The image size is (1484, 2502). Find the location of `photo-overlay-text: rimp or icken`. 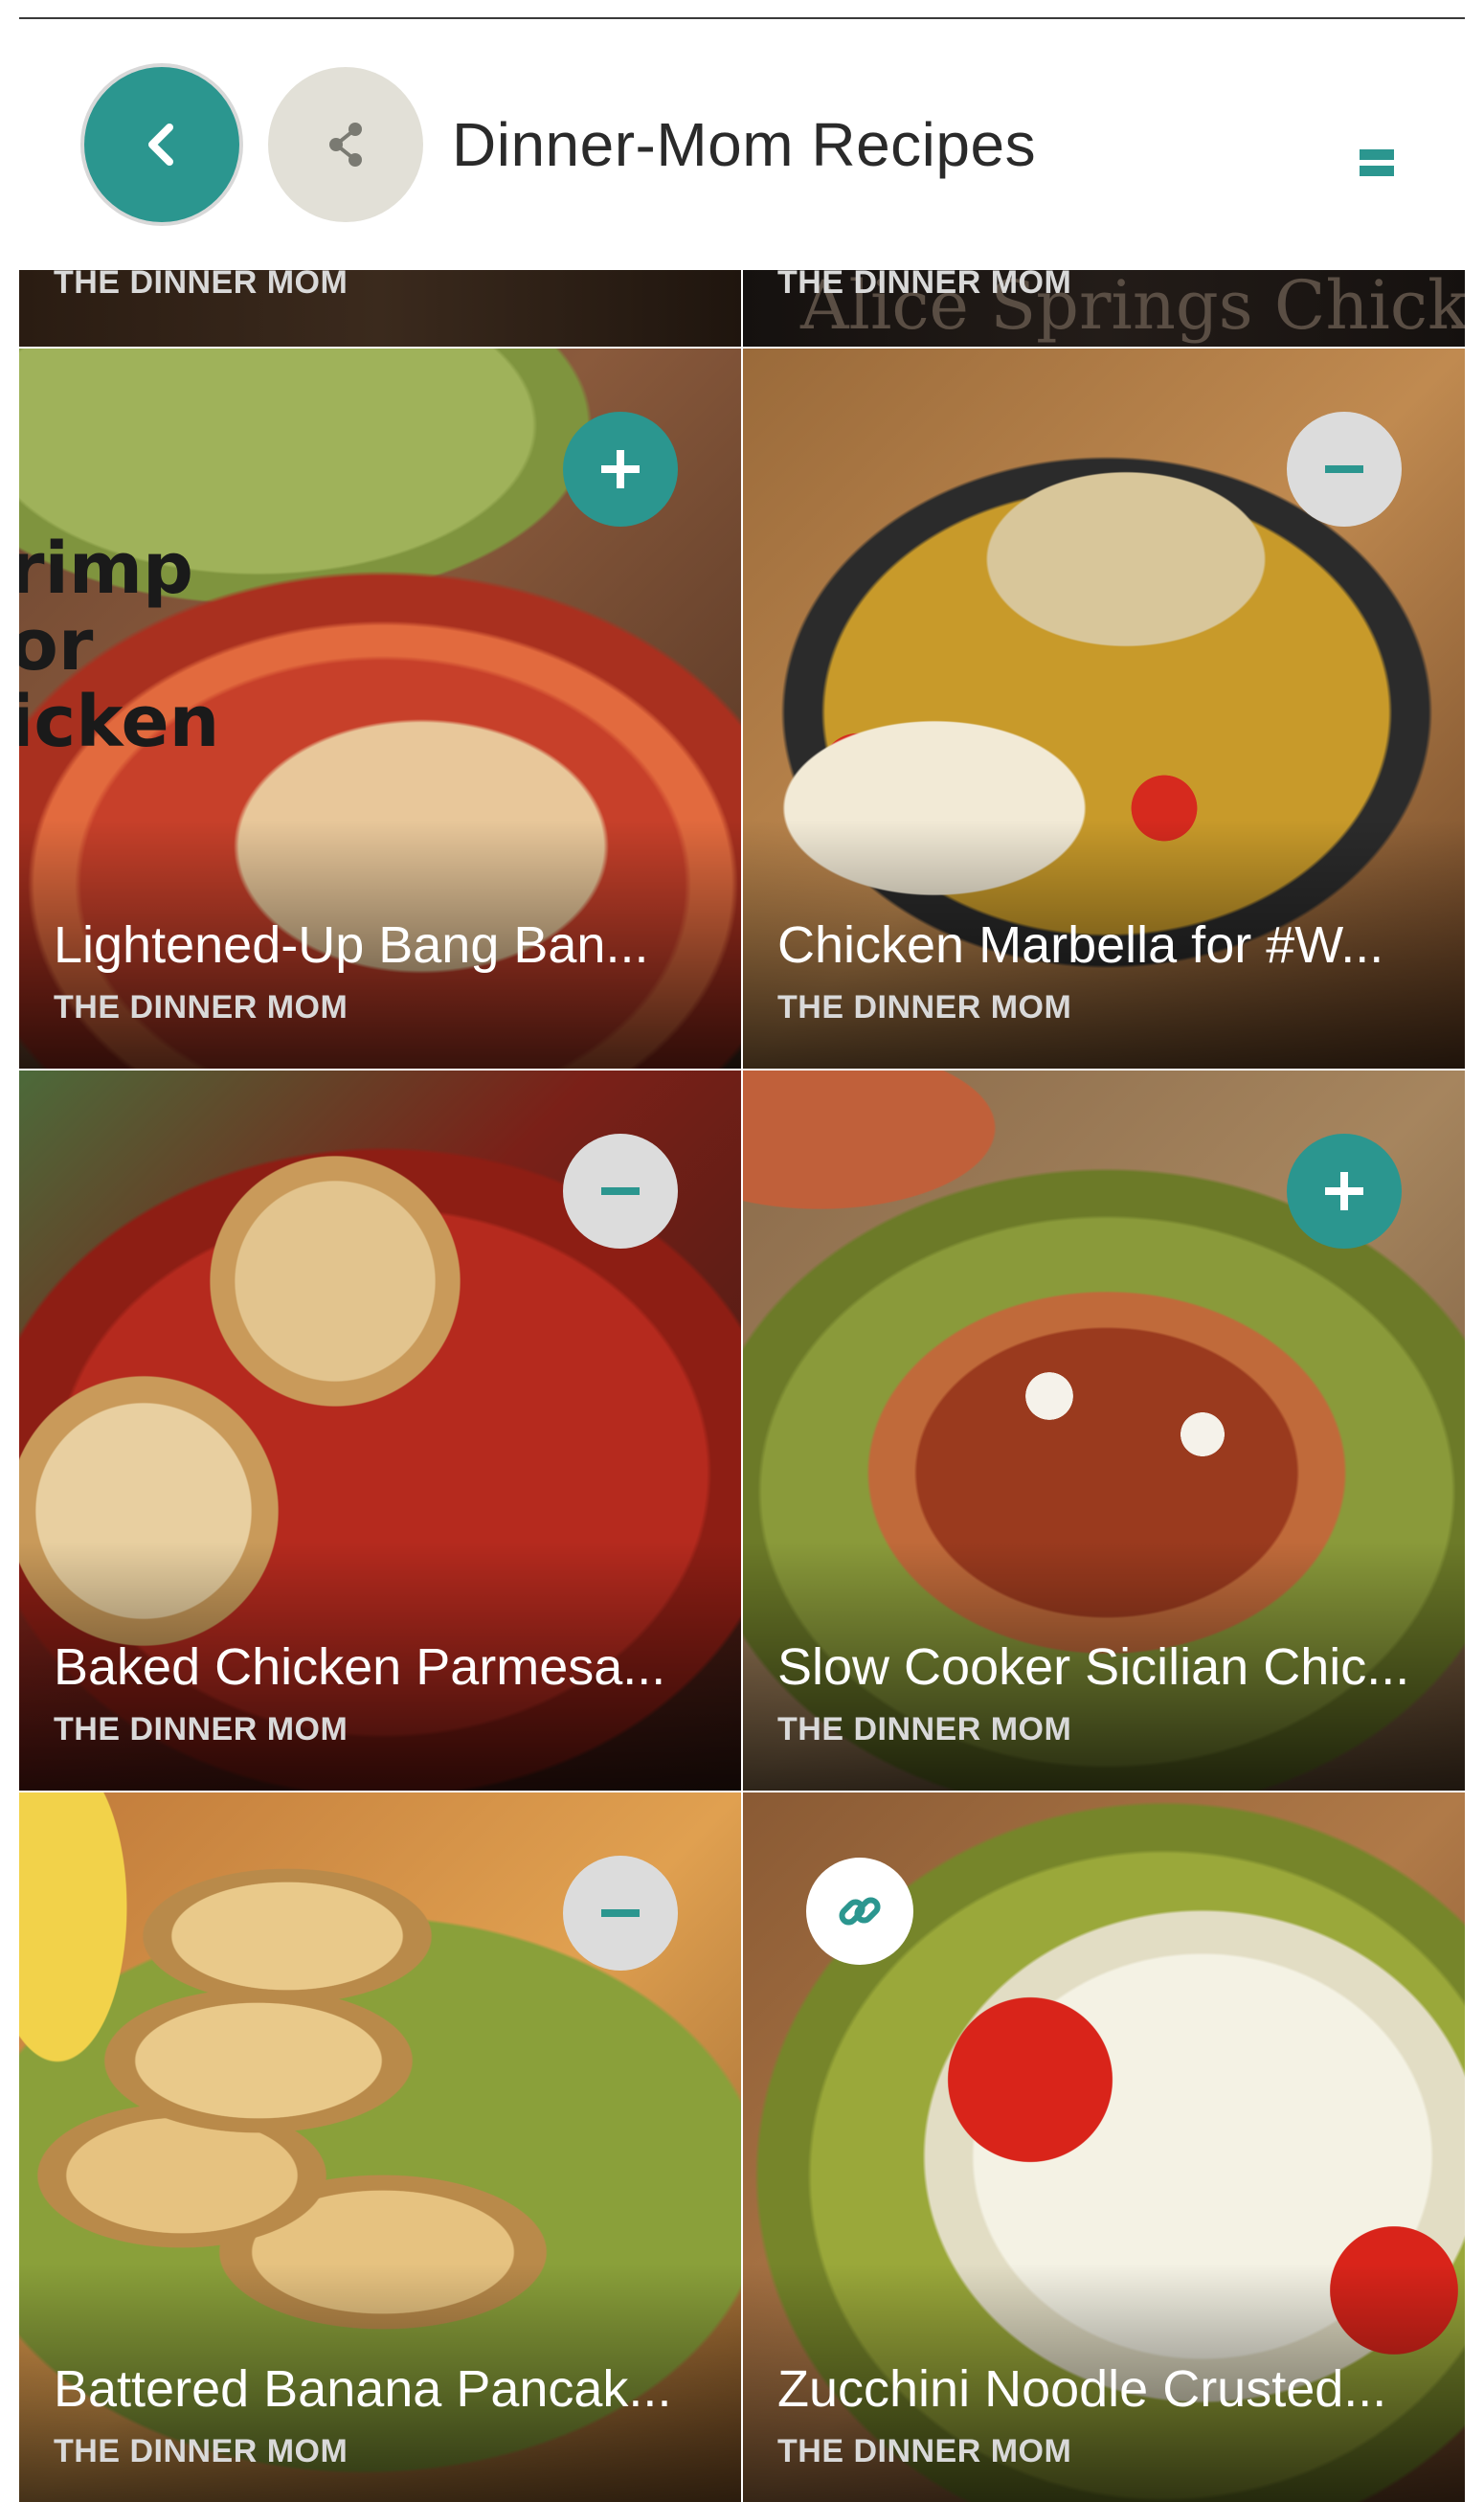

photo-overlay-text: rimp or icken is located at coordinates (119, 645).